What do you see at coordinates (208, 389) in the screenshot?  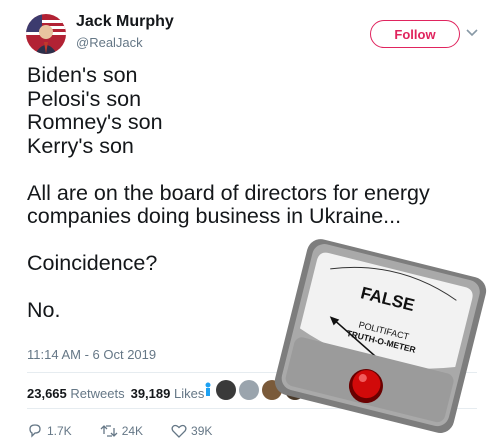 I see `person-icon` at bounding box center [208, 389].